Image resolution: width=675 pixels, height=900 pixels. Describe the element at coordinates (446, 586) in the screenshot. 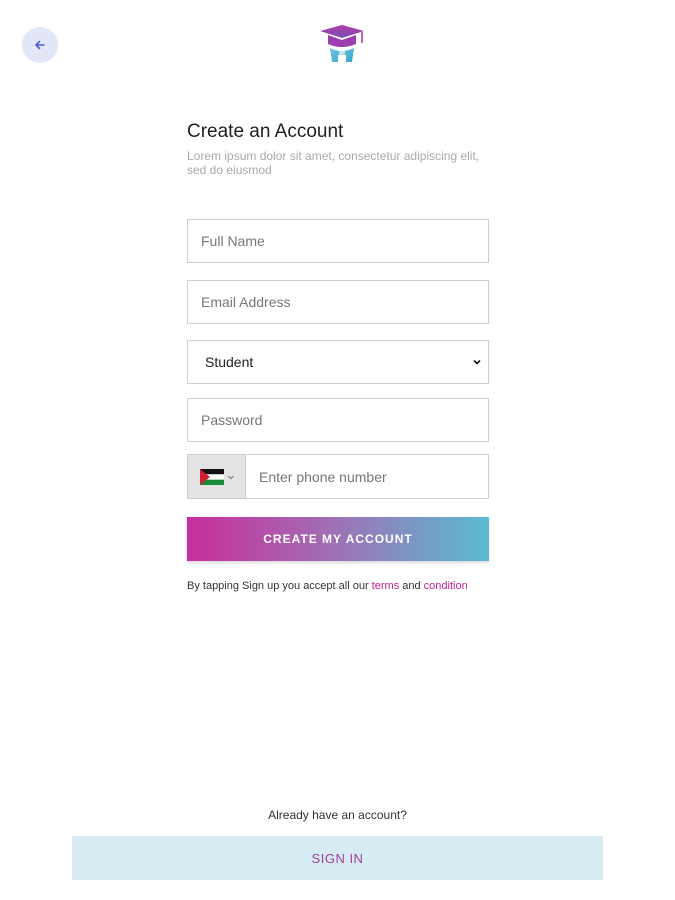

I see `condition-link: condition` at that location.